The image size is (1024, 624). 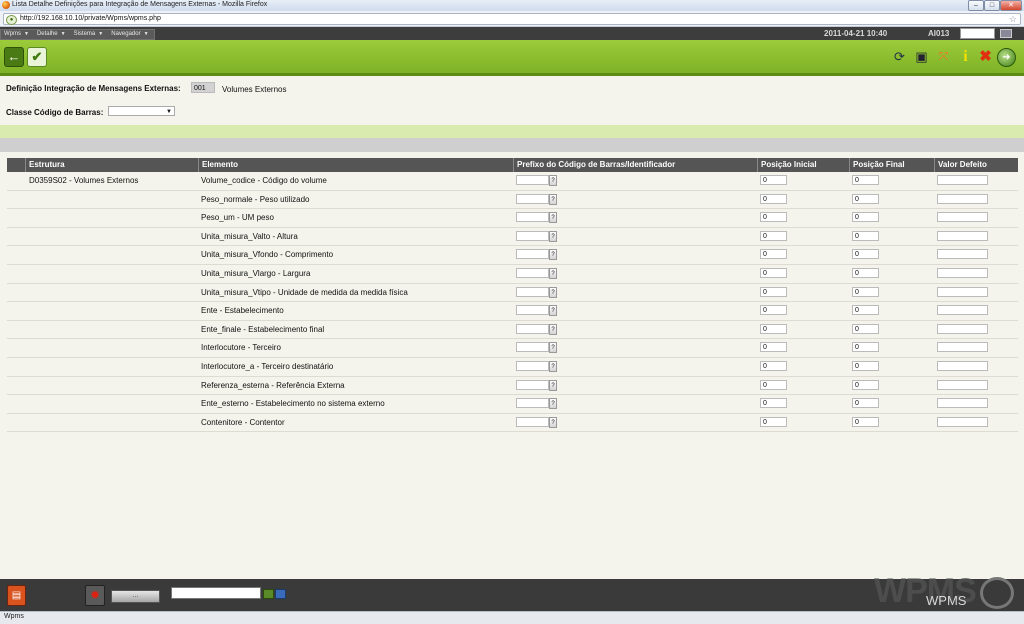 I want to click on confirm-check-icon: ✔, so click(x=37, y=57).